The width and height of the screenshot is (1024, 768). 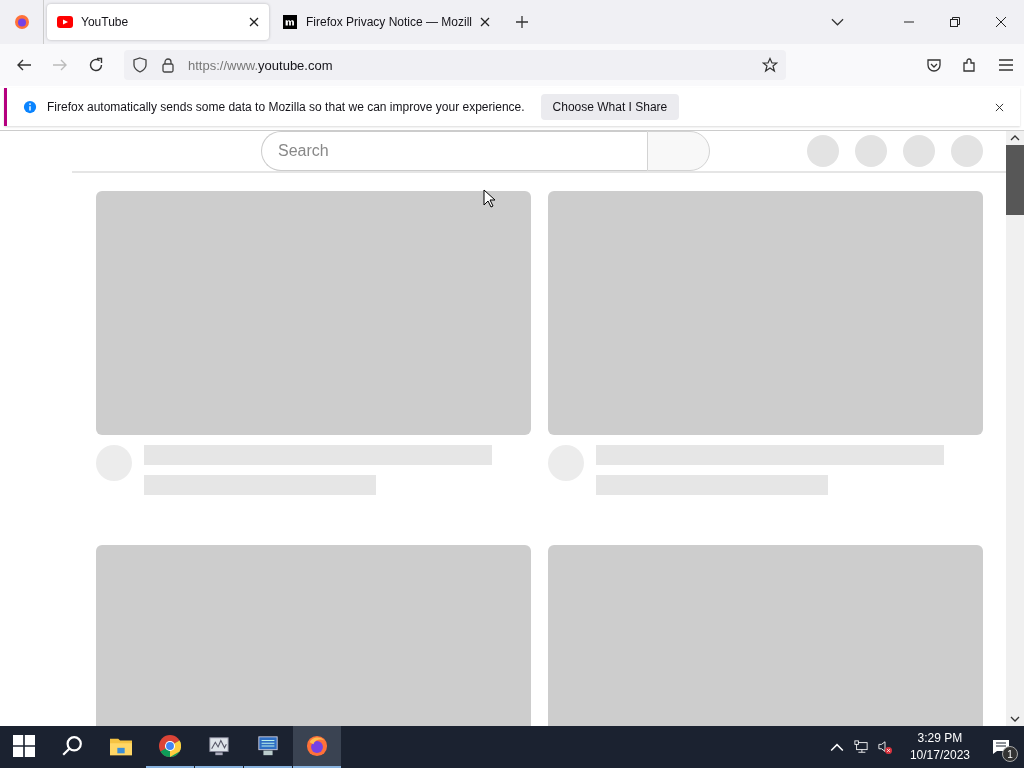 I want to click on back-arrow-icon, so click(x=24, y=65).